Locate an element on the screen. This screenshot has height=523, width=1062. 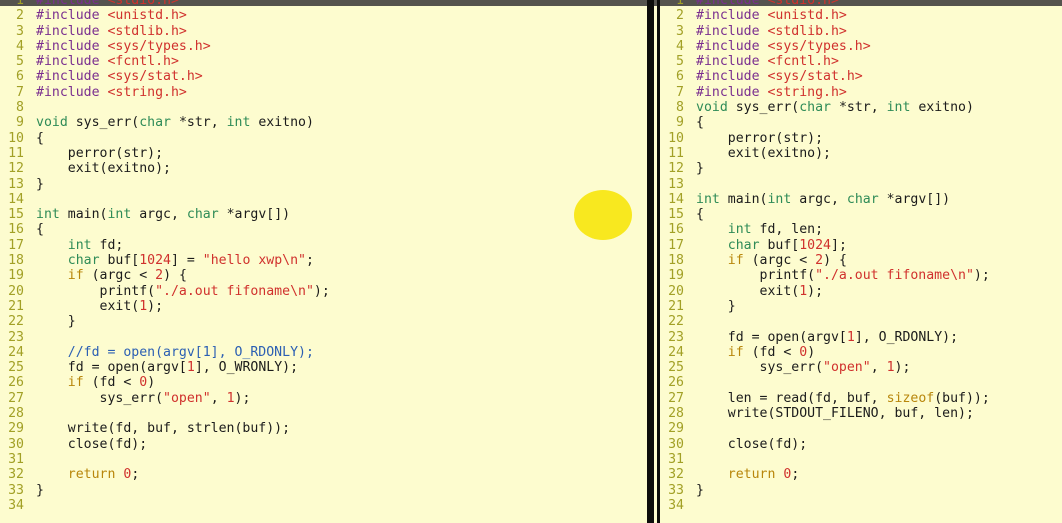
code-line: 11 exit(exitno); is located at coordinates (825, 153).